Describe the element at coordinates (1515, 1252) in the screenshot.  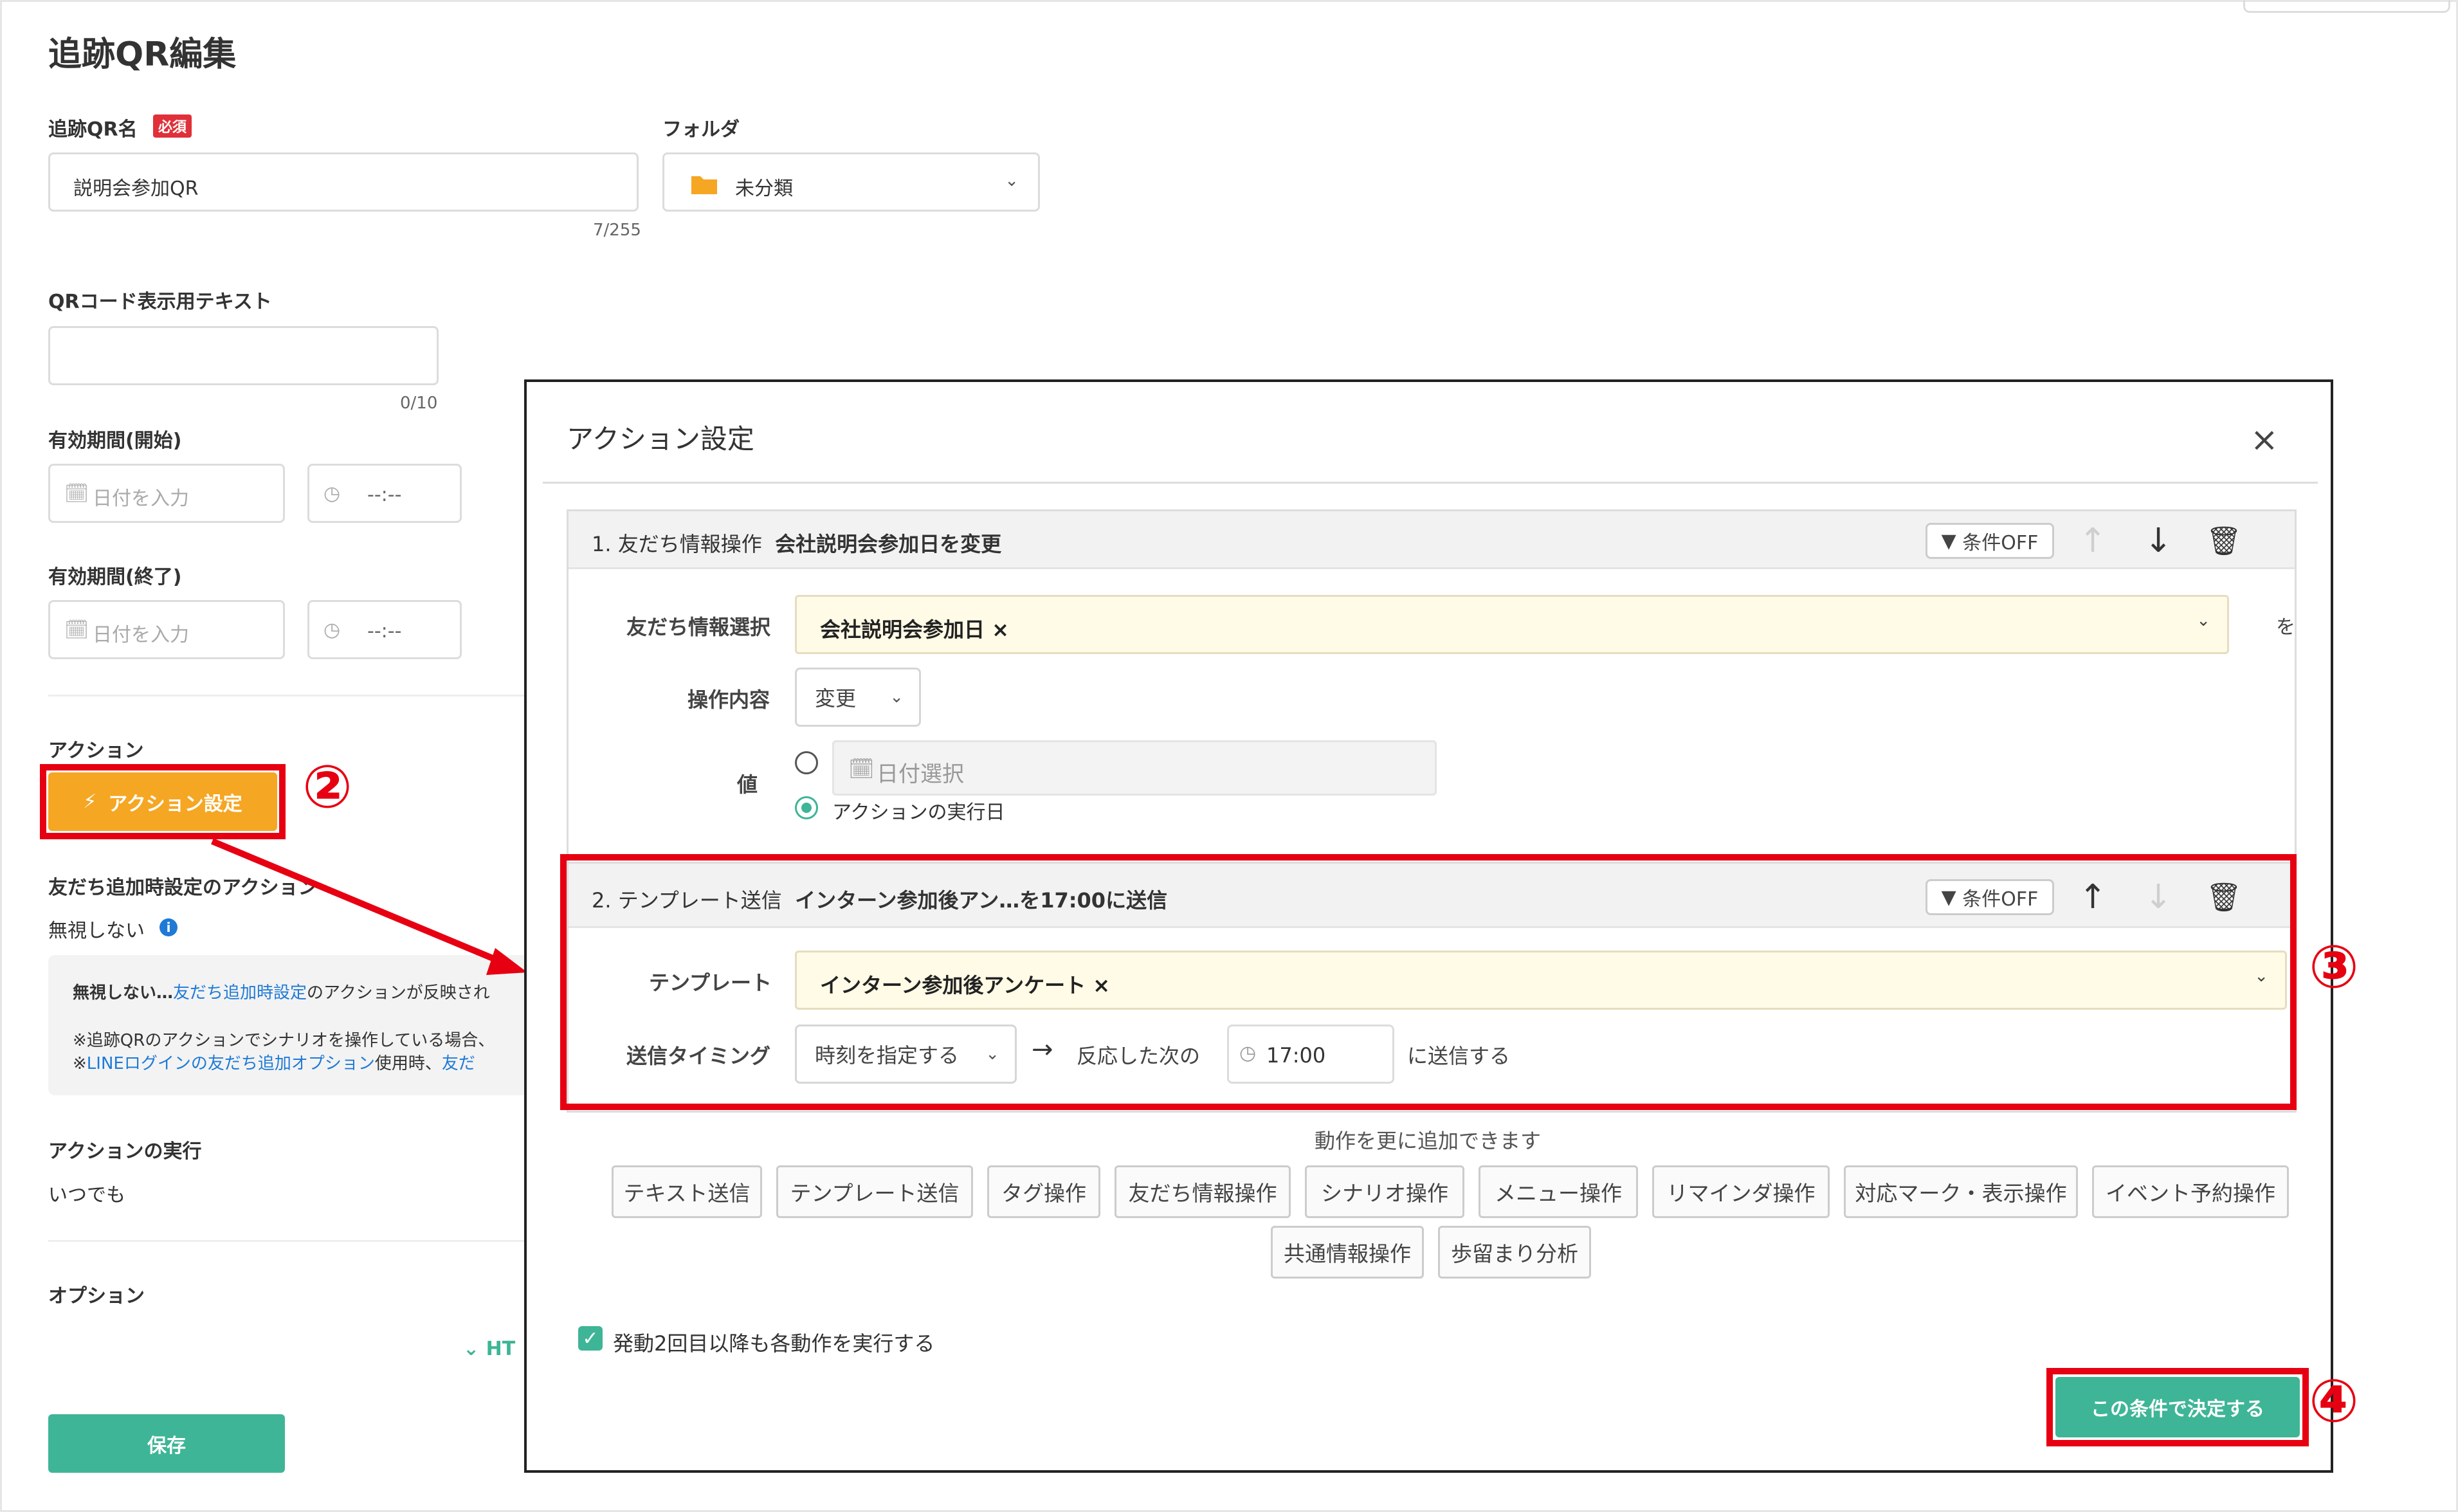
I see `chip-yield-analysis: 歩留まり分析` at that location.